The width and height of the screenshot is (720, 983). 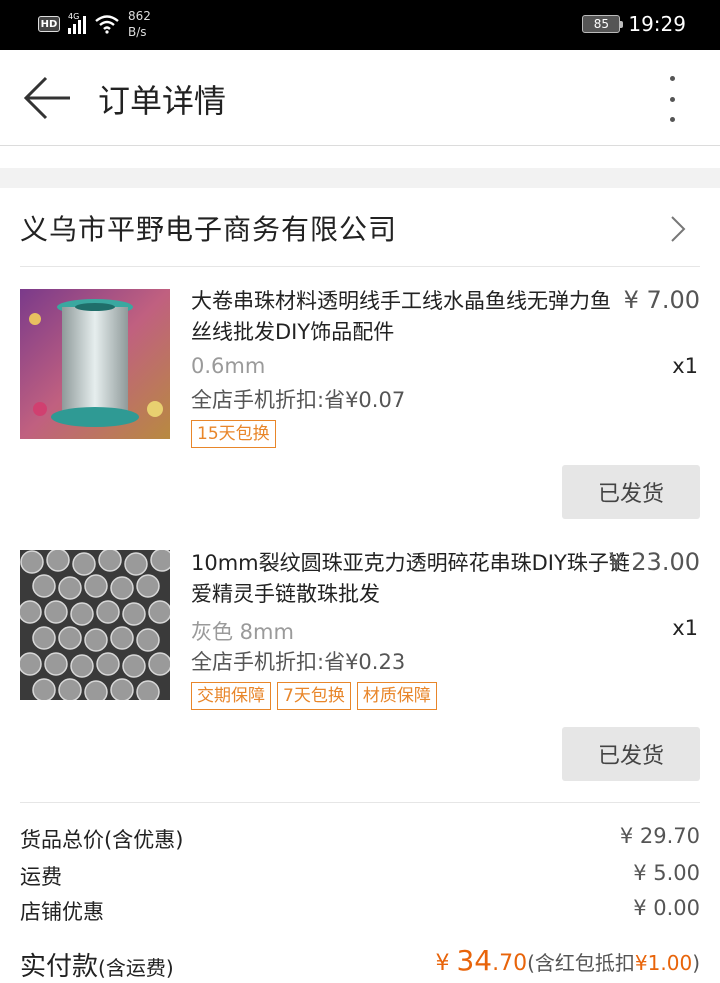 I want to click on app-bar: 订单详情, so click(x=360, y=98).